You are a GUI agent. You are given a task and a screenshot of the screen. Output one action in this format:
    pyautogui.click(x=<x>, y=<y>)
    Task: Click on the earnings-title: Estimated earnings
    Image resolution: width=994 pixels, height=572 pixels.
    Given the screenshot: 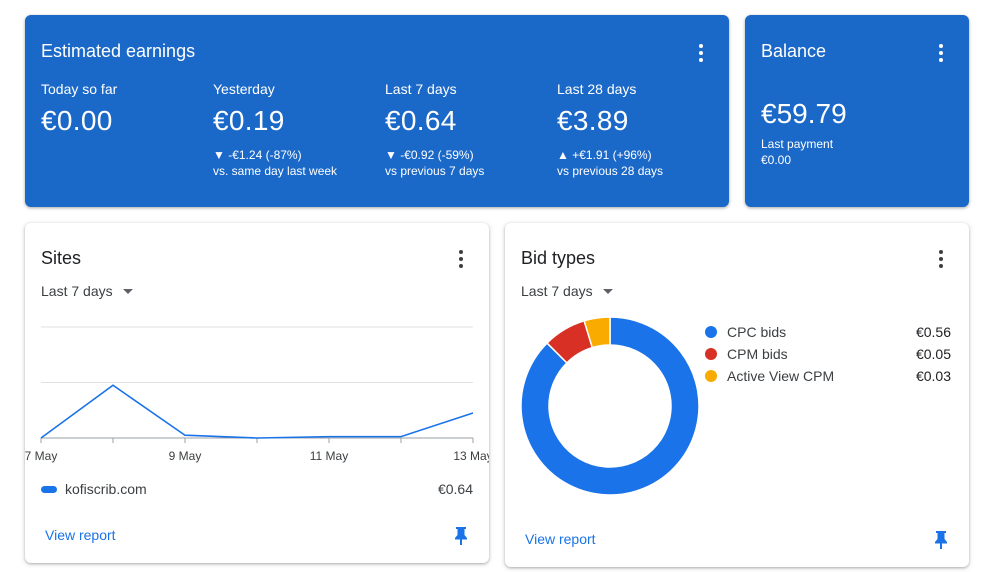 What is the action you would take?
    pyautogui.click(x=118, y=51)
    